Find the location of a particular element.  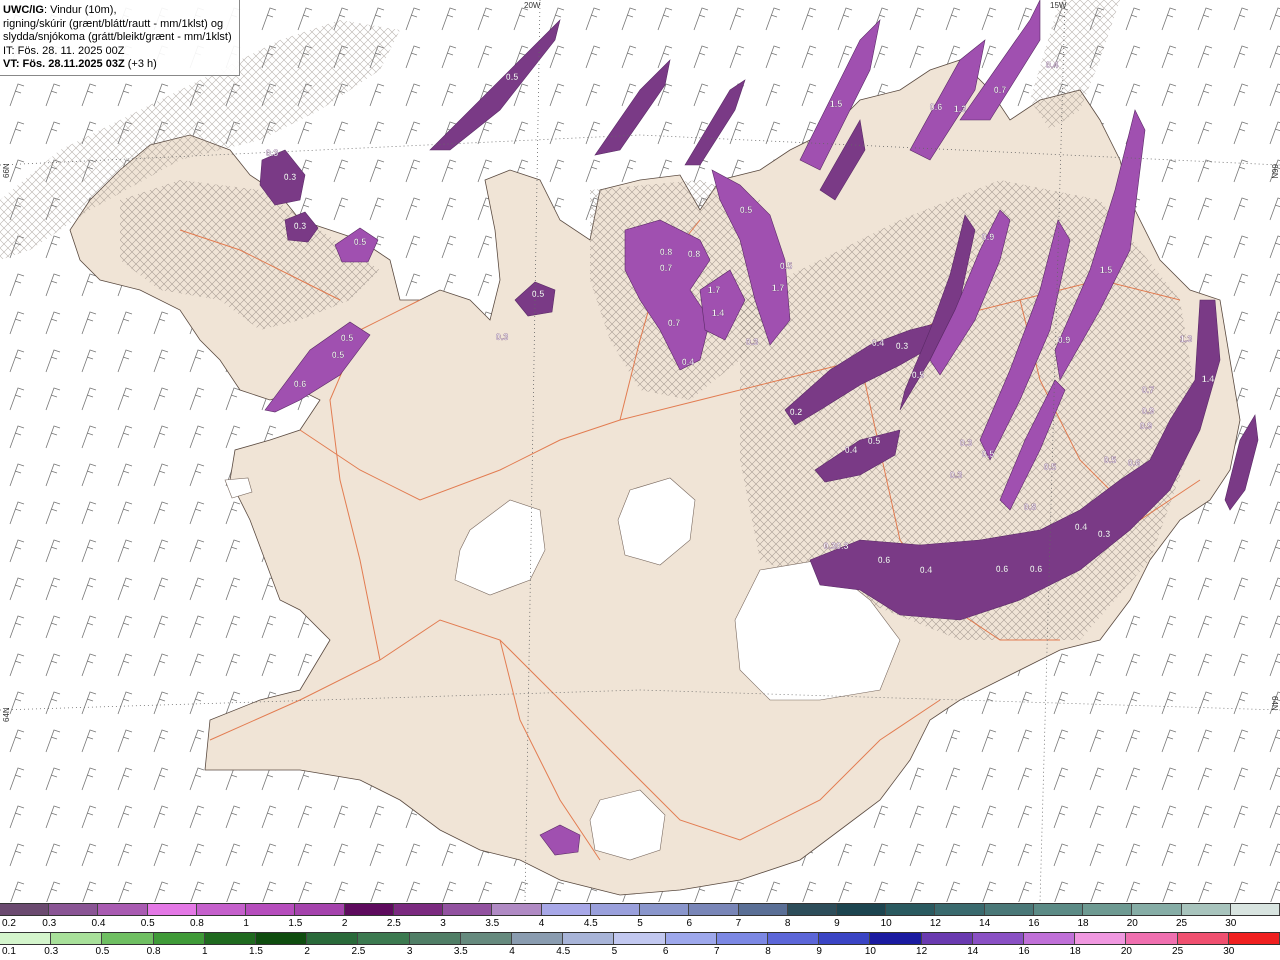

legend-label: 0.1 is located at coordinates (9, 951).